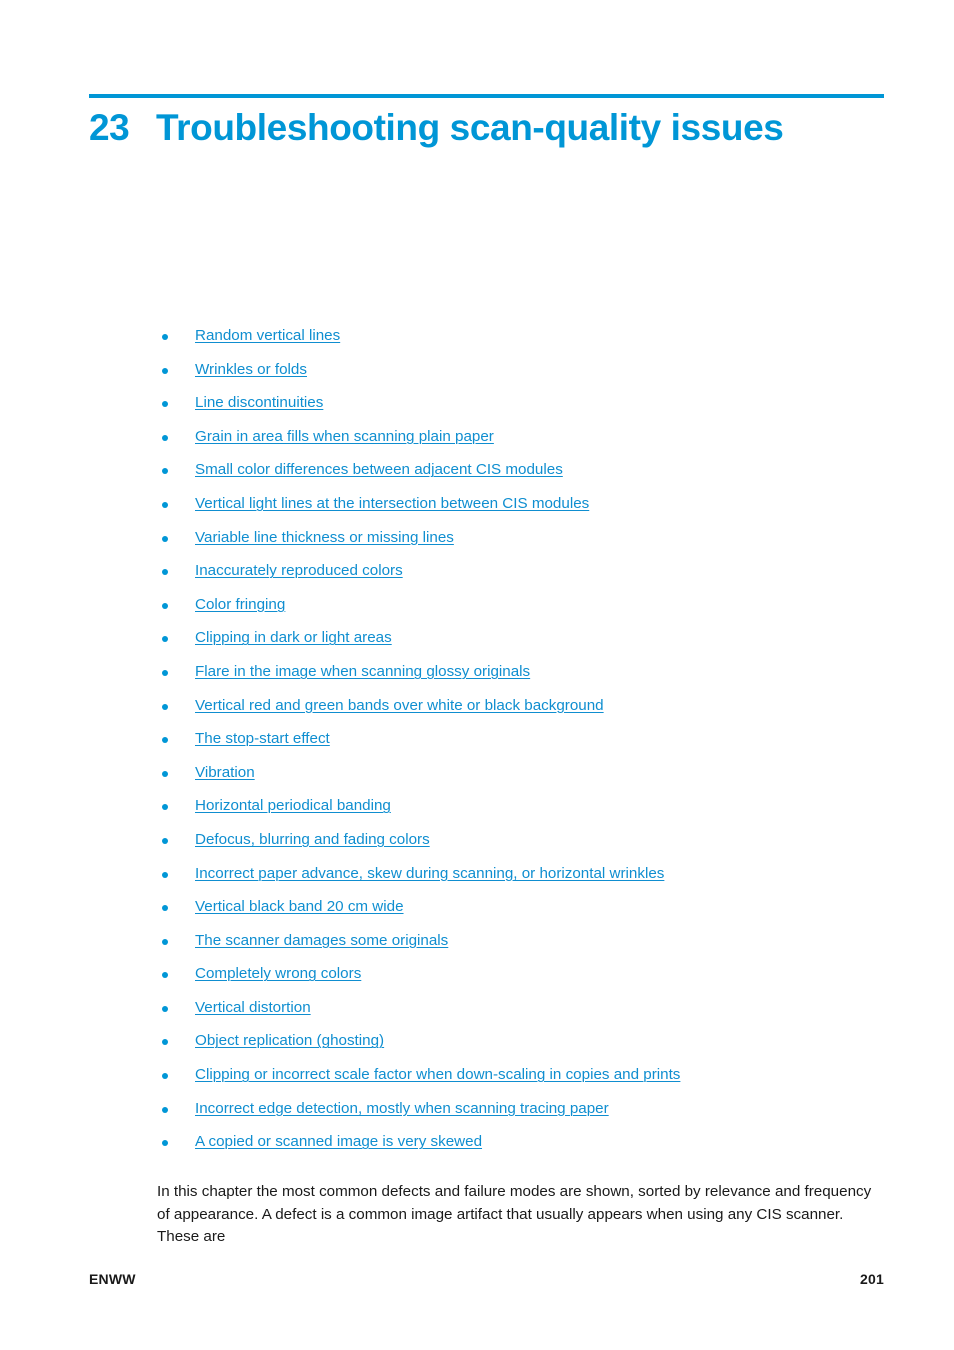 This screenshot has height=1350, width=954. What do you see at coordinates (299, 570) in the screenshot?
I see `toc-link: Inaccurately reproduced colors` at bounding box center [299, 570].